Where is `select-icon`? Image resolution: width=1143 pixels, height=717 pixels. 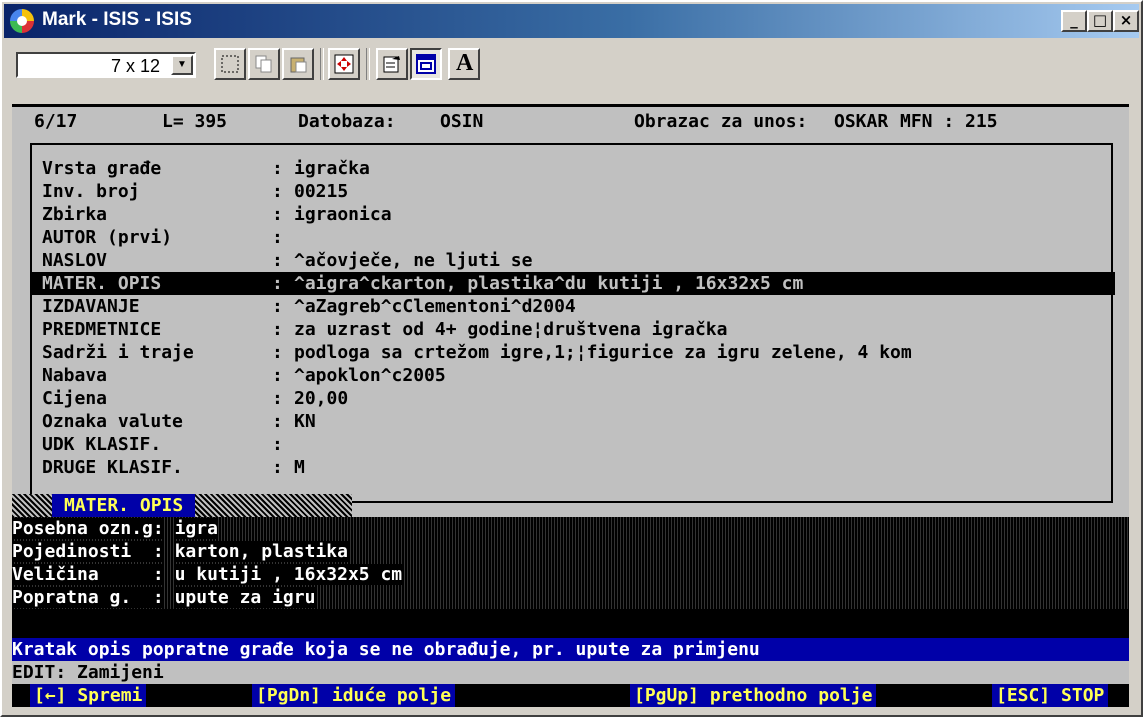
select-icon is located at coordinates (230, 64).